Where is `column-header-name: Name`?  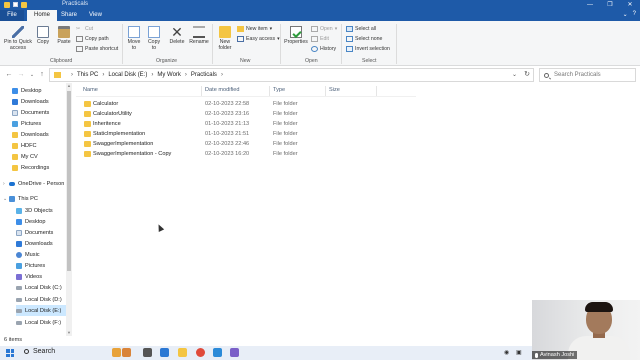 column-header-name: Name is located at coordinates (90, 91).